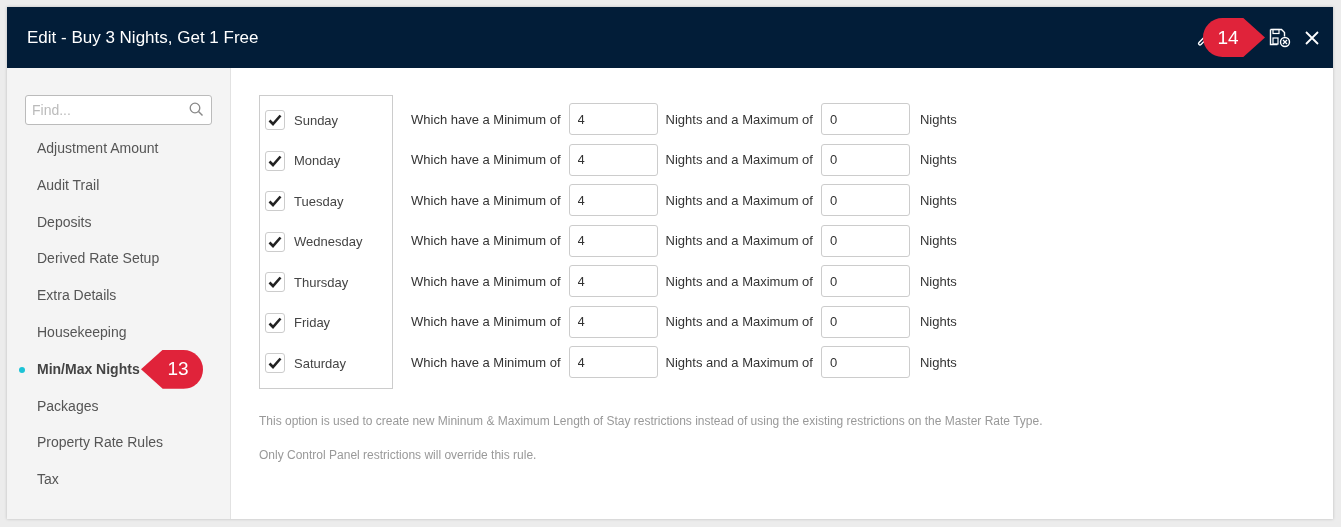 This screenshot has height=527, width=1341. What do you see at coordinates (115, 332) in the screenshot?
I see `sidebar-item: Housekeeping` at bounding box center [115, 332].